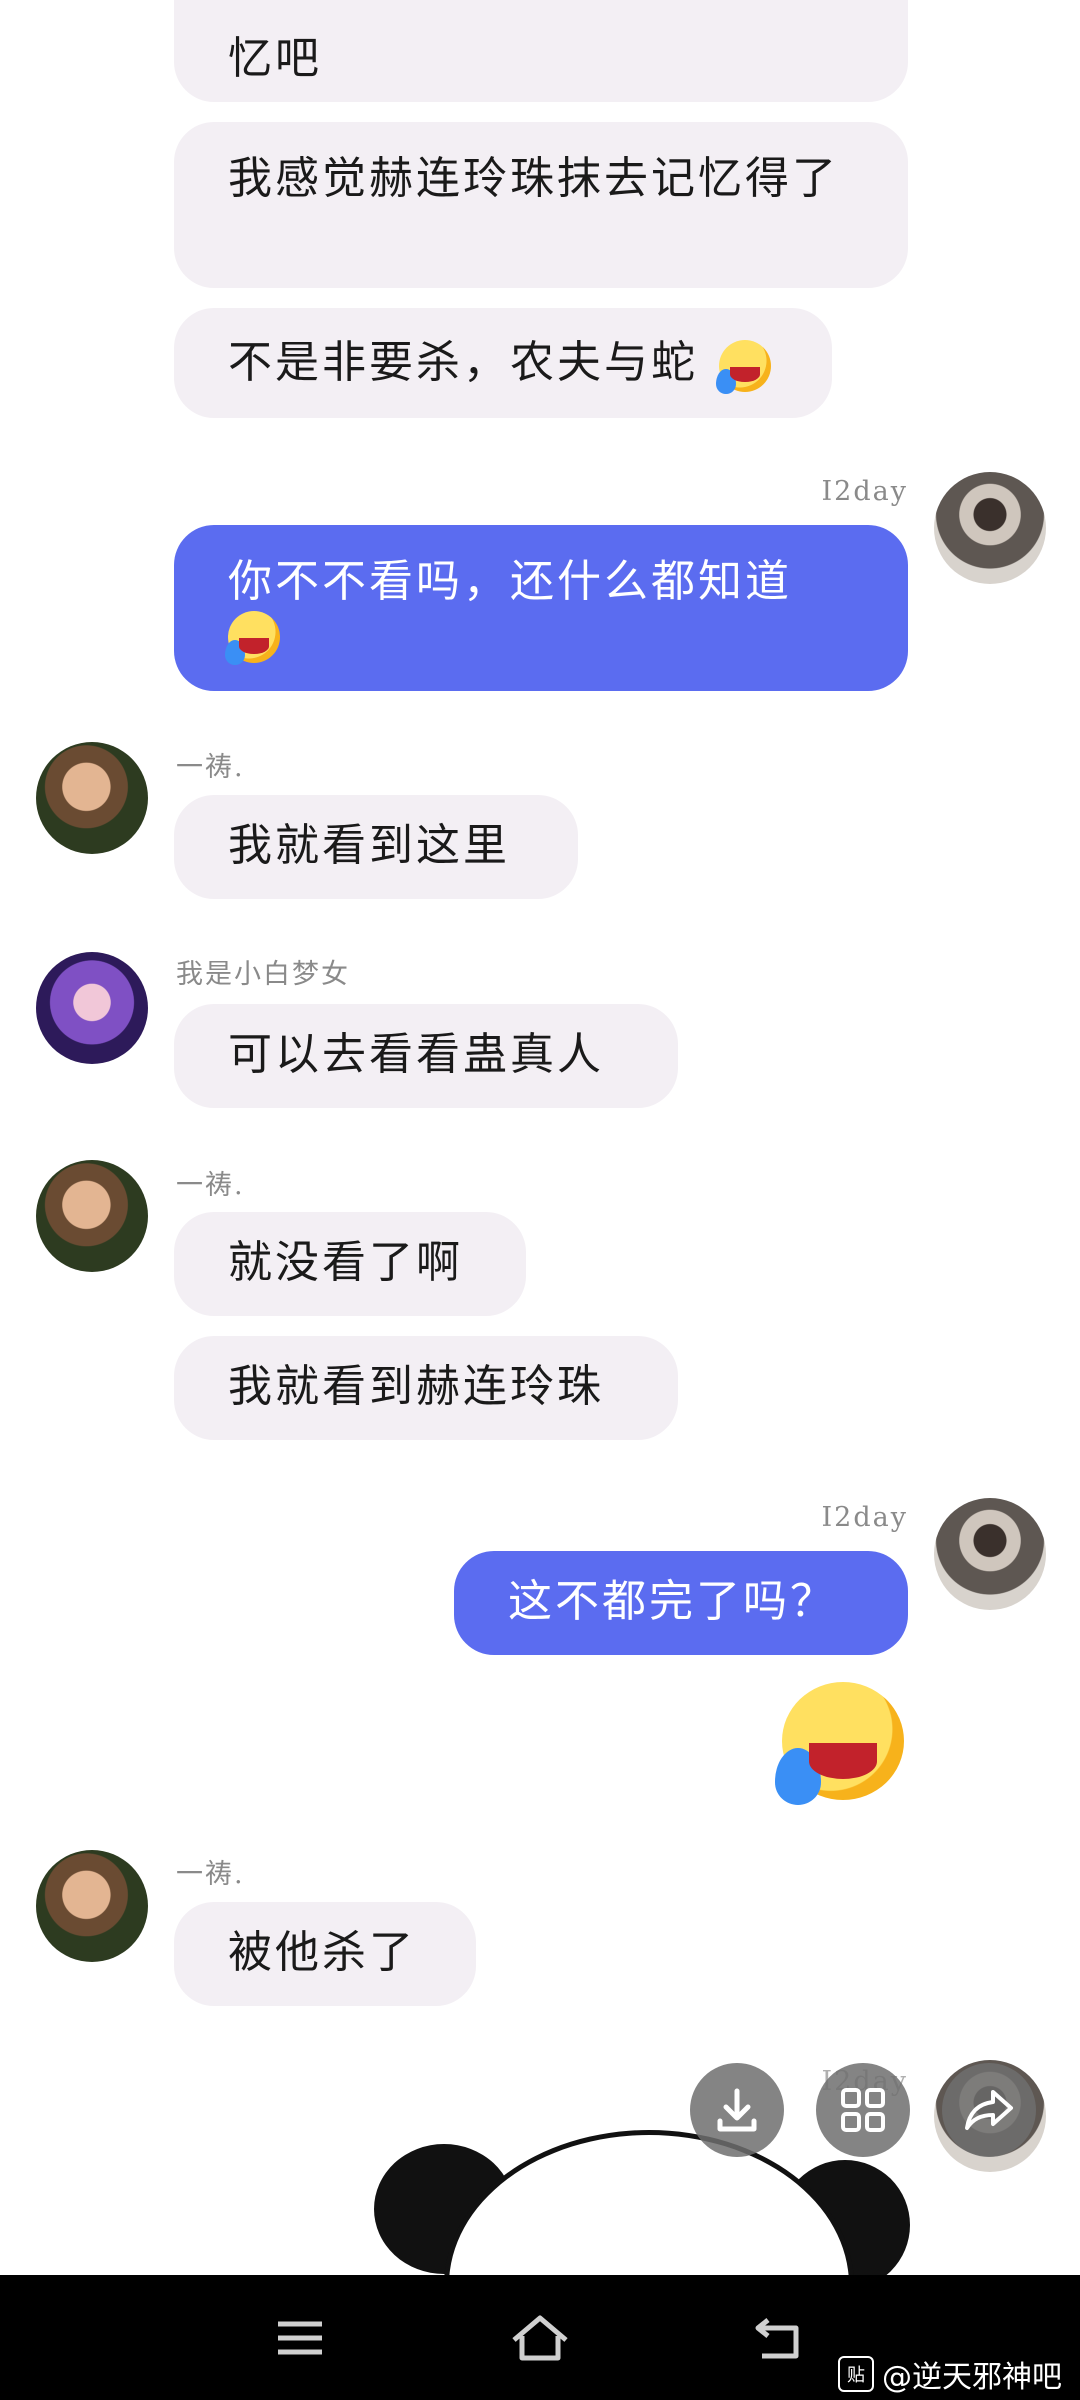 The width and height of the screenshot is (1080, 2400). Describe the element at coordinates (541, 608) in the screenshot. I see `message-bubble: 你不不看吗，还什么都知道` at that location.